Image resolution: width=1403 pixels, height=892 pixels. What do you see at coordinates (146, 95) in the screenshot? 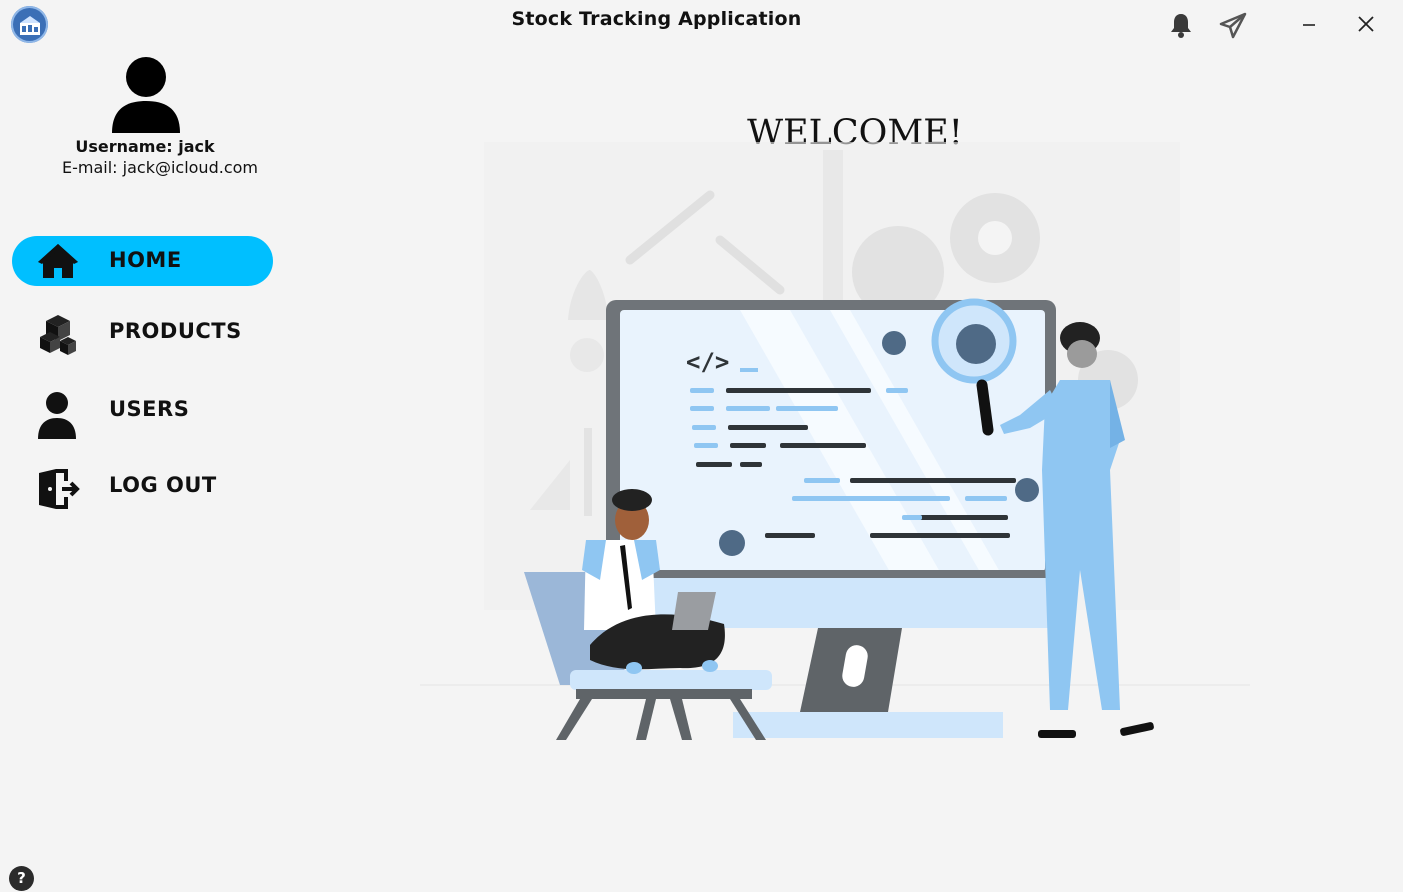
I see `avatar-icon` at bounding box center [146, 95].